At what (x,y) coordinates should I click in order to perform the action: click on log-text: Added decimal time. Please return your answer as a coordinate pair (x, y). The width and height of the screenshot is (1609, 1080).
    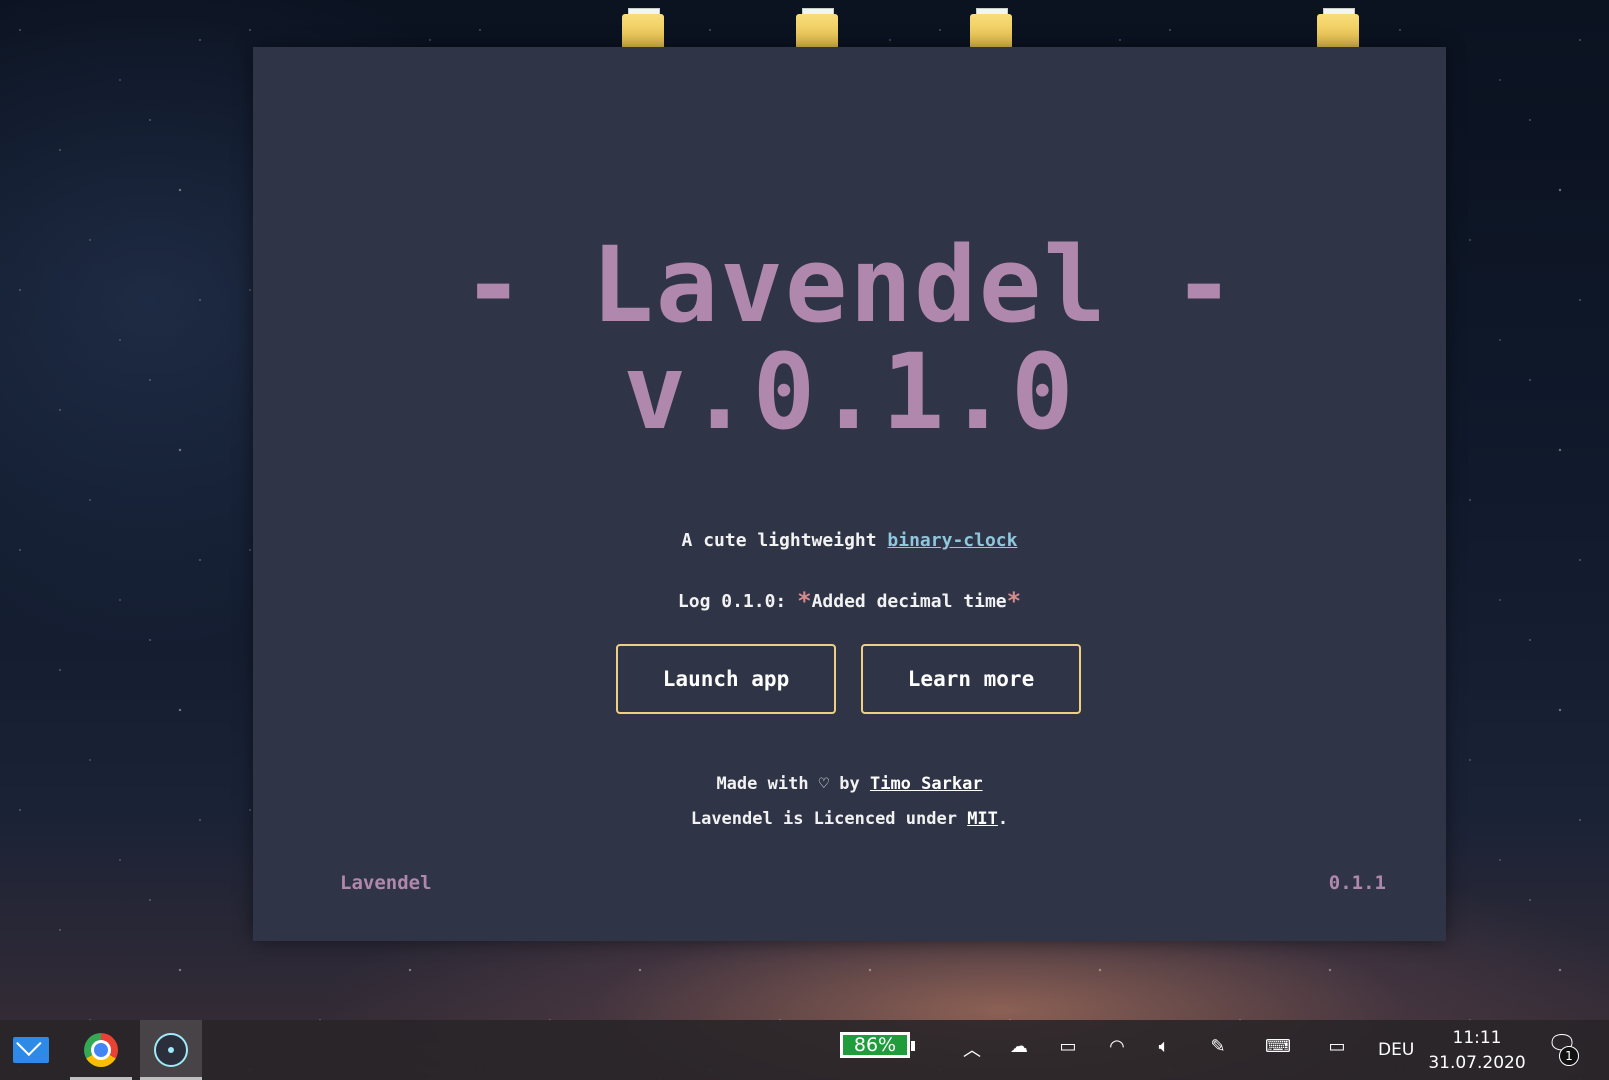
    Looking at the image, I should click on (909, 601).